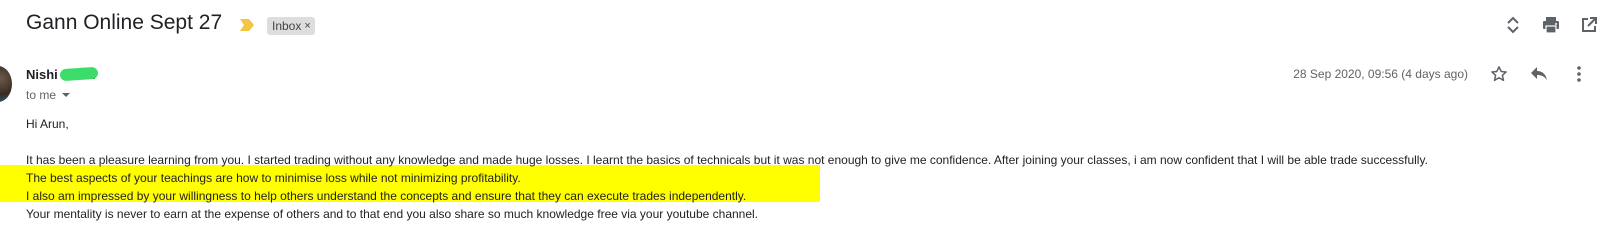  I want to click on email-subject: Gann Online Sept 27, so click(124, 22).